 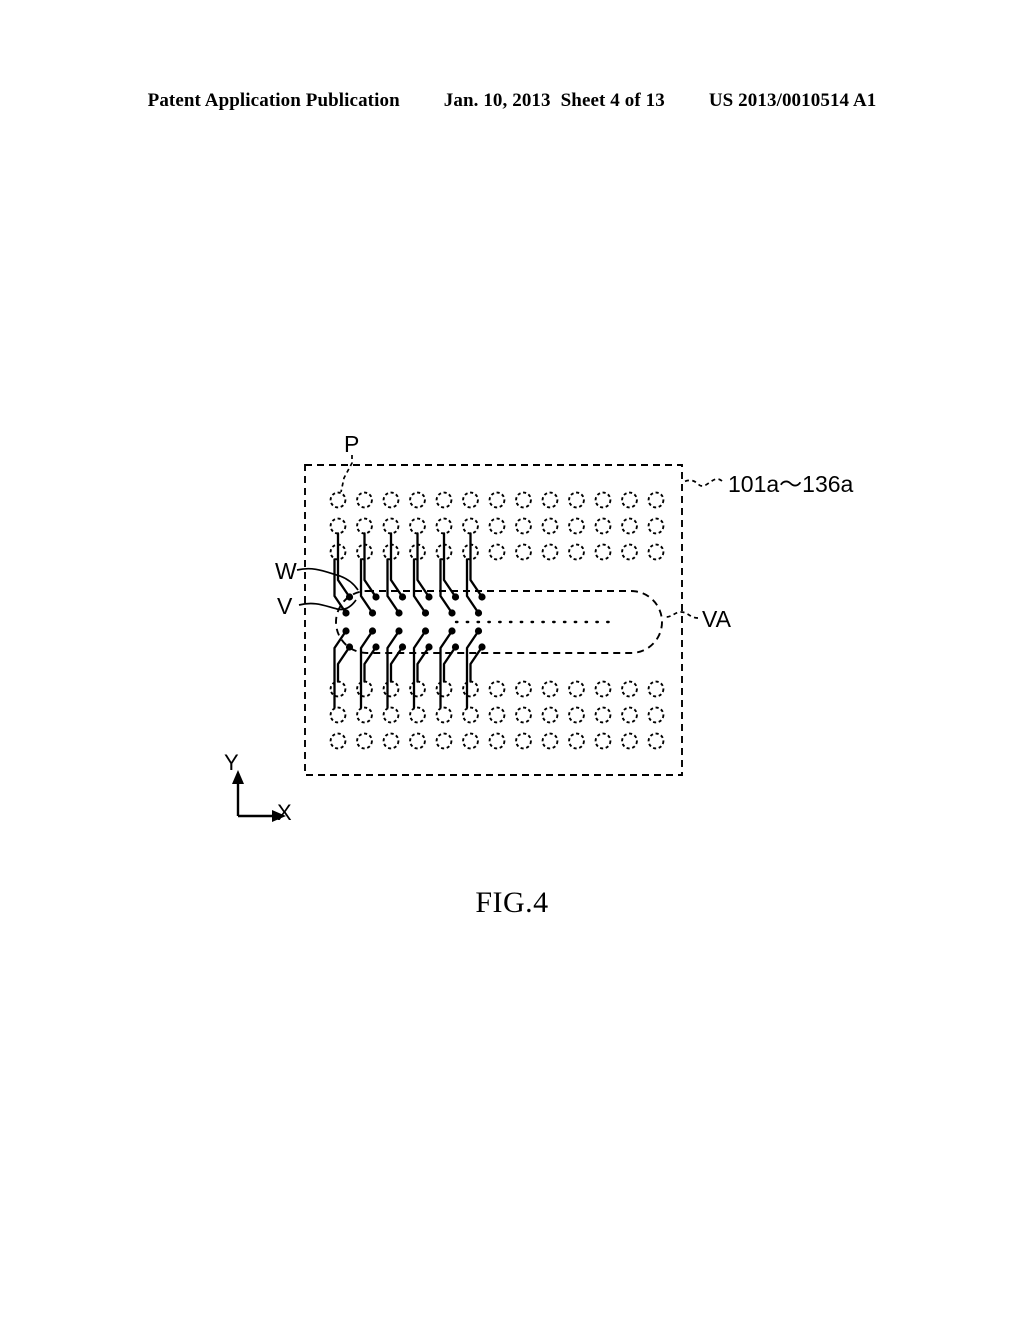 What do you see at coordinates (716, 619) in the screenshot?
I see `label-via-area: VA` at bounding box center [716, 619].